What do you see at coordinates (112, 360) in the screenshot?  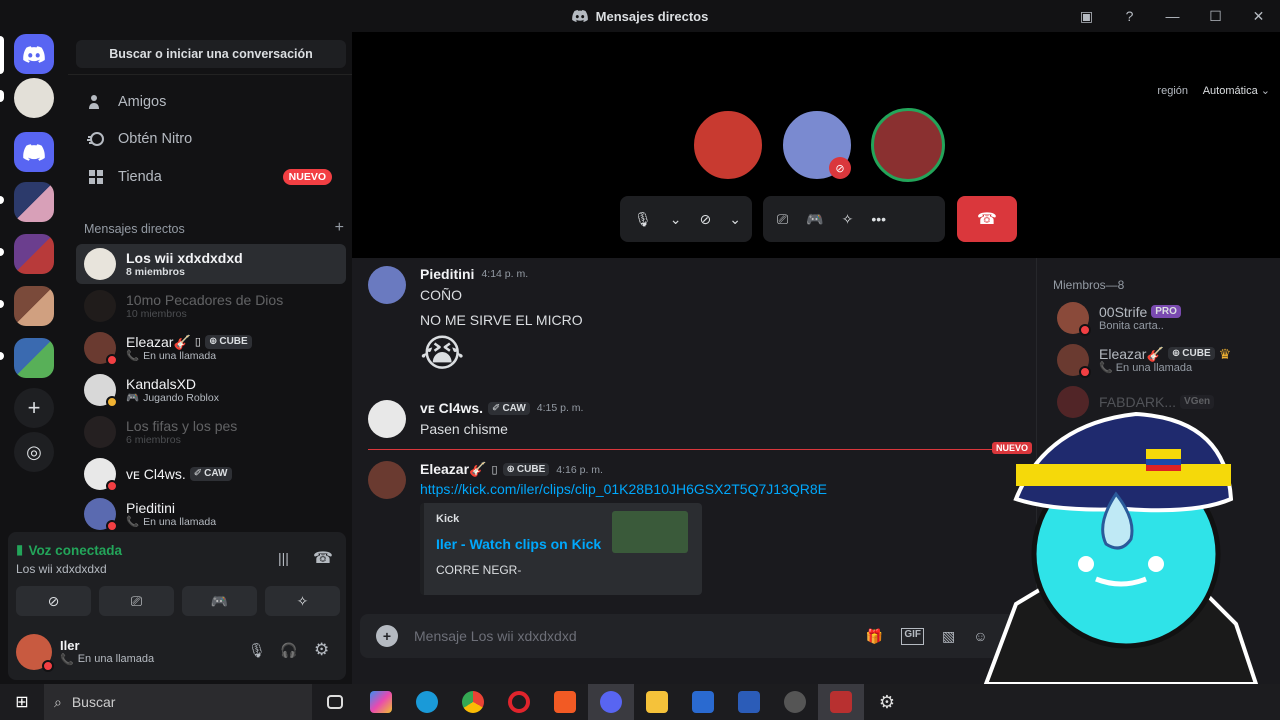 I see `status-dnd` at bounding box center [112, 360].